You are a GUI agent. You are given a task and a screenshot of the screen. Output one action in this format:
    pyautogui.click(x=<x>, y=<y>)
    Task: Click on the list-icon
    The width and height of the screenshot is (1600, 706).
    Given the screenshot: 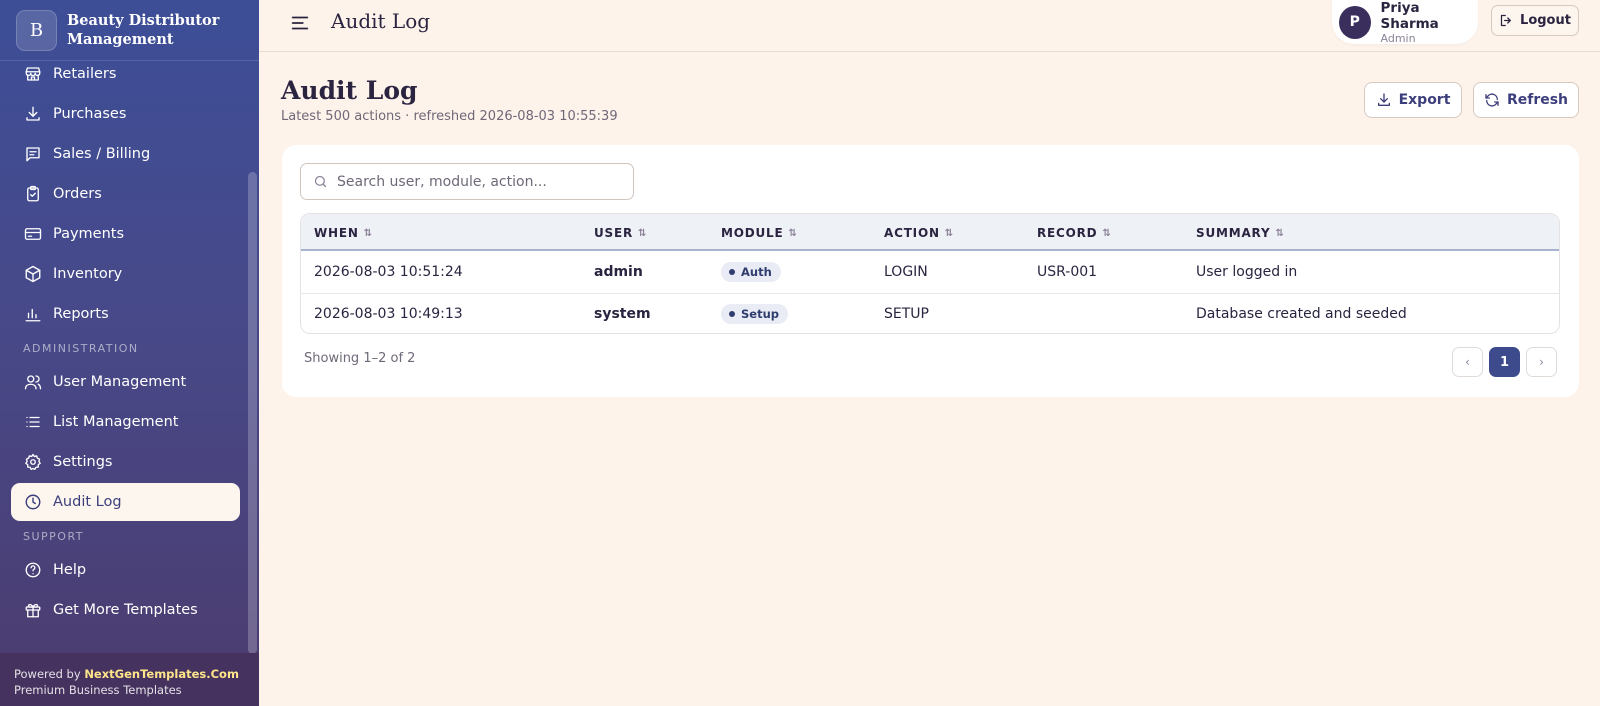 What is the action you would take?
    pyautogui.click(x=33, y=422)
    